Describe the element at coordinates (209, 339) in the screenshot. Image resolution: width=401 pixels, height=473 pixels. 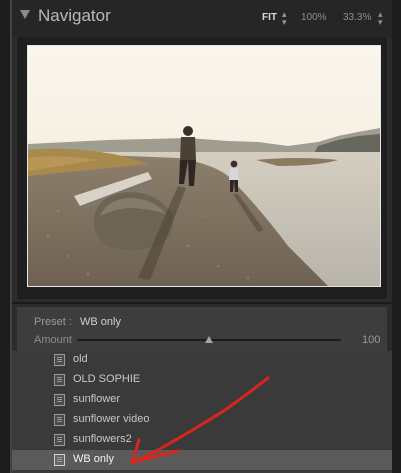
I see `amount-slider-thumb` at that location.